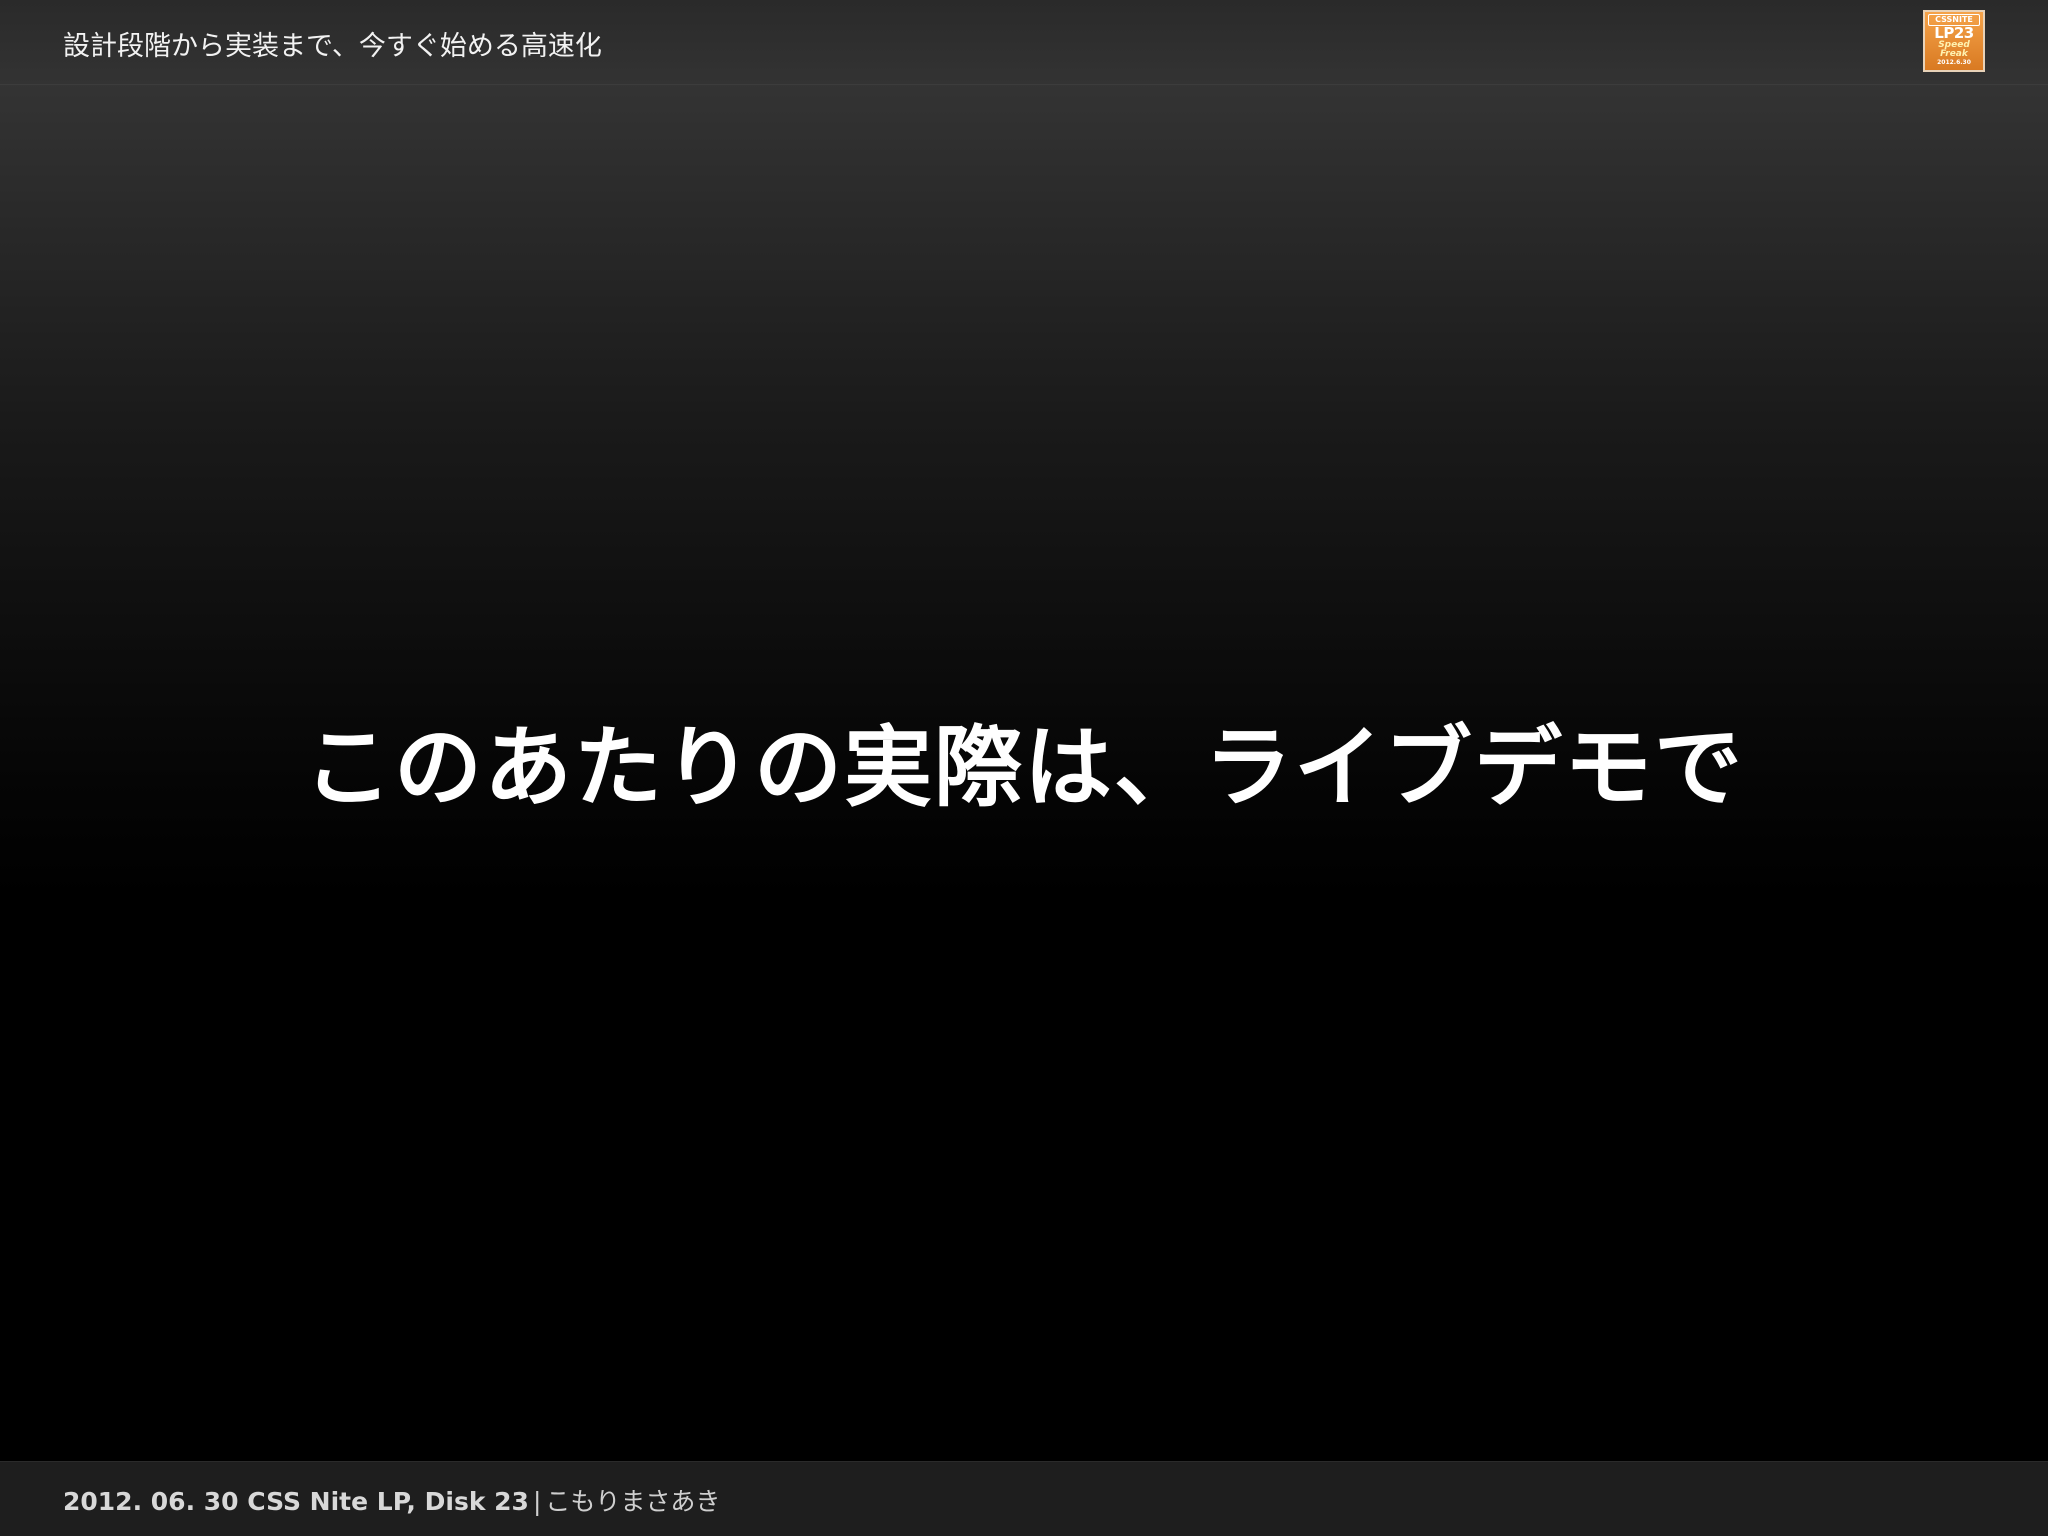  I want to click on footer-author: こもりまさあき, so click(633, 1501).